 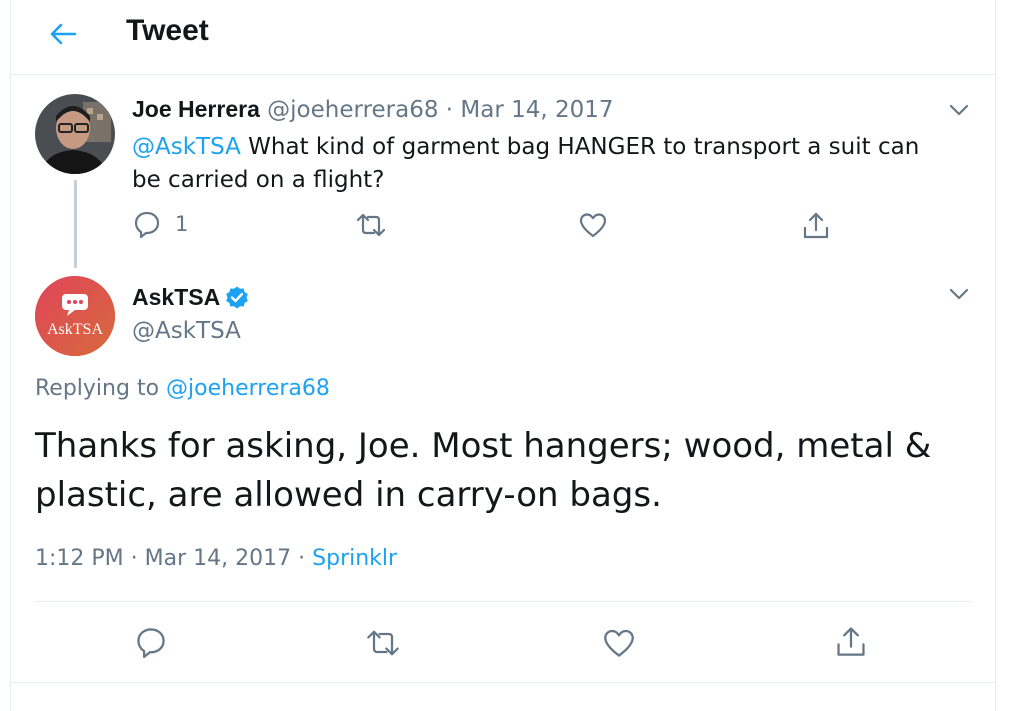 I want to click on author-handle: @joeherrera68, so click(x=352, y=110).